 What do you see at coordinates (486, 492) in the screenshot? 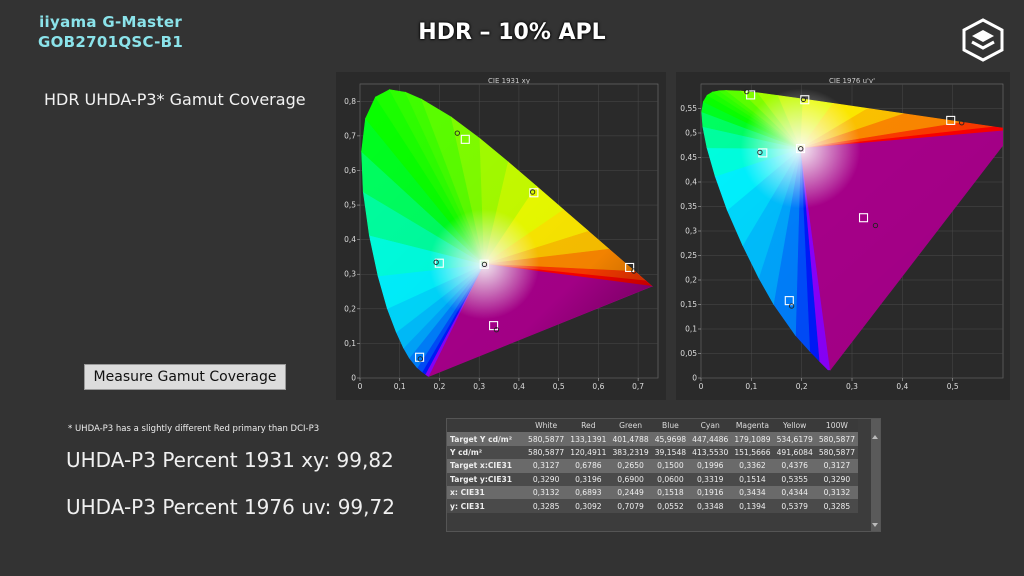
I see `table-row-label: x: CIE31` at bounding box center [486, 492].